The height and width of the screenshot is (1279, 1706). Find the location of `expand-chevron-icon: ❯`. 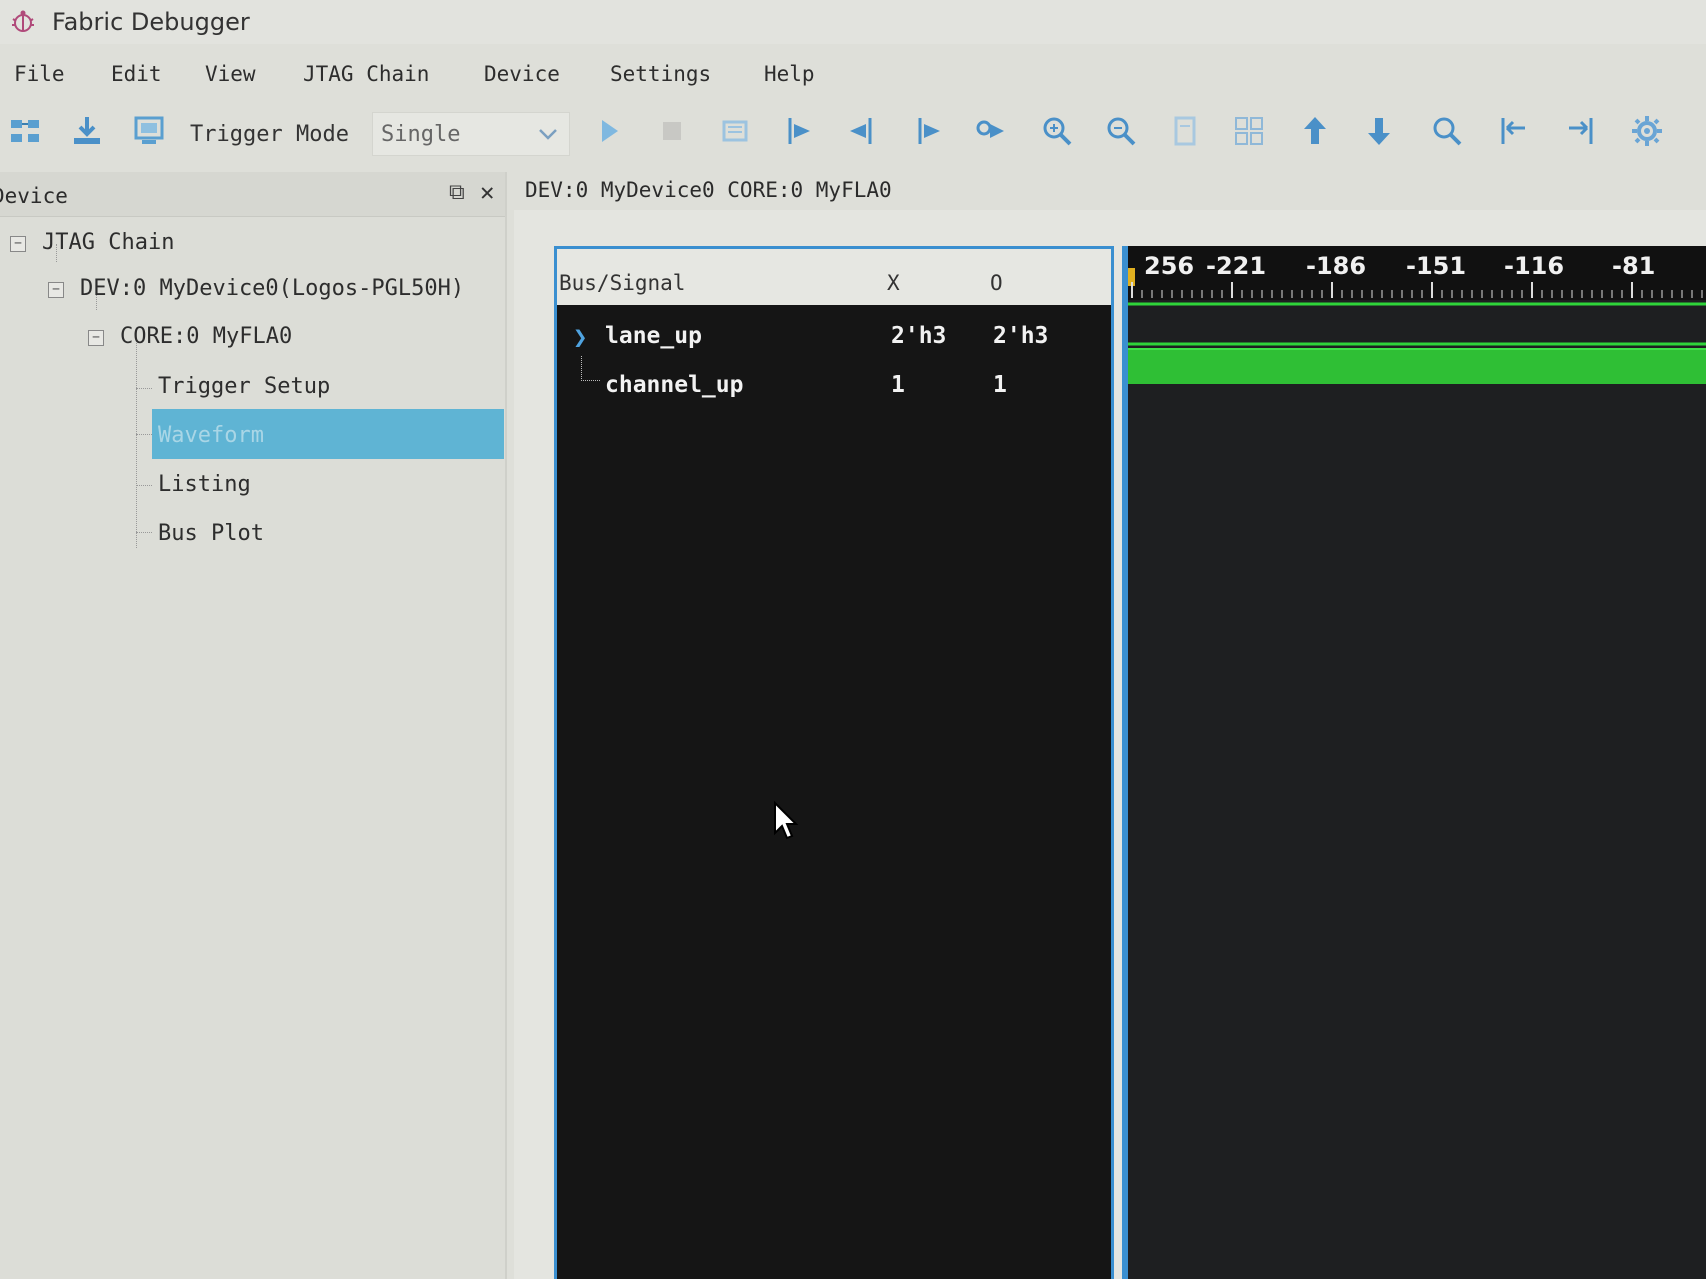

expand-chevron-icon: ❯ is located at coordinates (580, 337).